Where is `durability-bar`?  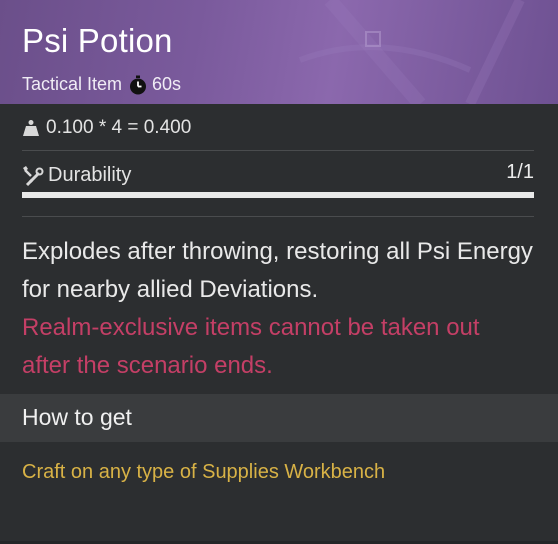
durability-bar is located at coordinates (278, 195).